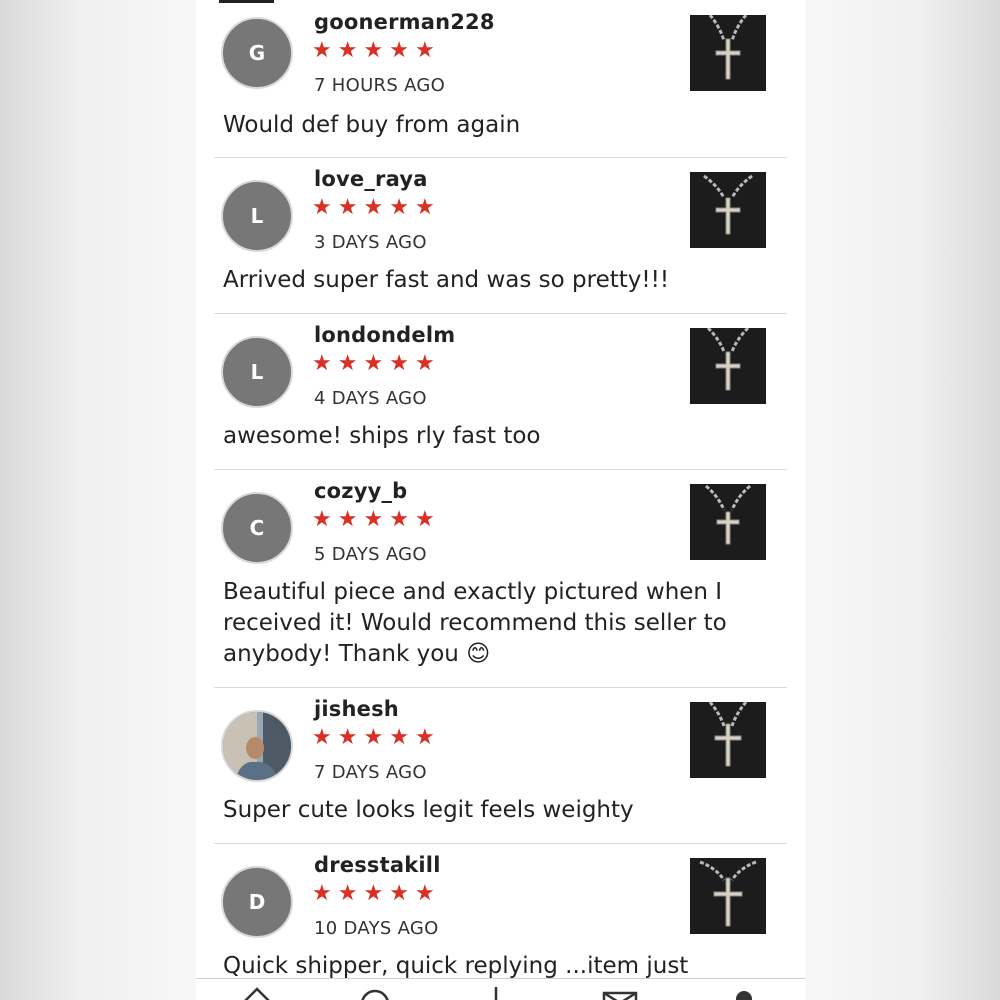  Describe the element at coordinates (382, 436) in the screenshot. I see `review-text: awesome! ships rly fast too` at that location.